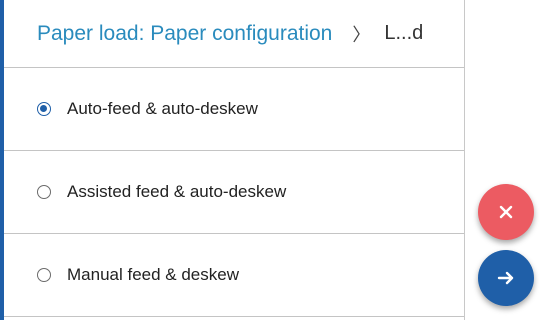 Image resolution: width=540 pixels, height=320 pixels. What do you see at coordinates (153, 274) in the screenshot?
I see `option-label: Manual feed & deskew` at bounding box center [153, 274].